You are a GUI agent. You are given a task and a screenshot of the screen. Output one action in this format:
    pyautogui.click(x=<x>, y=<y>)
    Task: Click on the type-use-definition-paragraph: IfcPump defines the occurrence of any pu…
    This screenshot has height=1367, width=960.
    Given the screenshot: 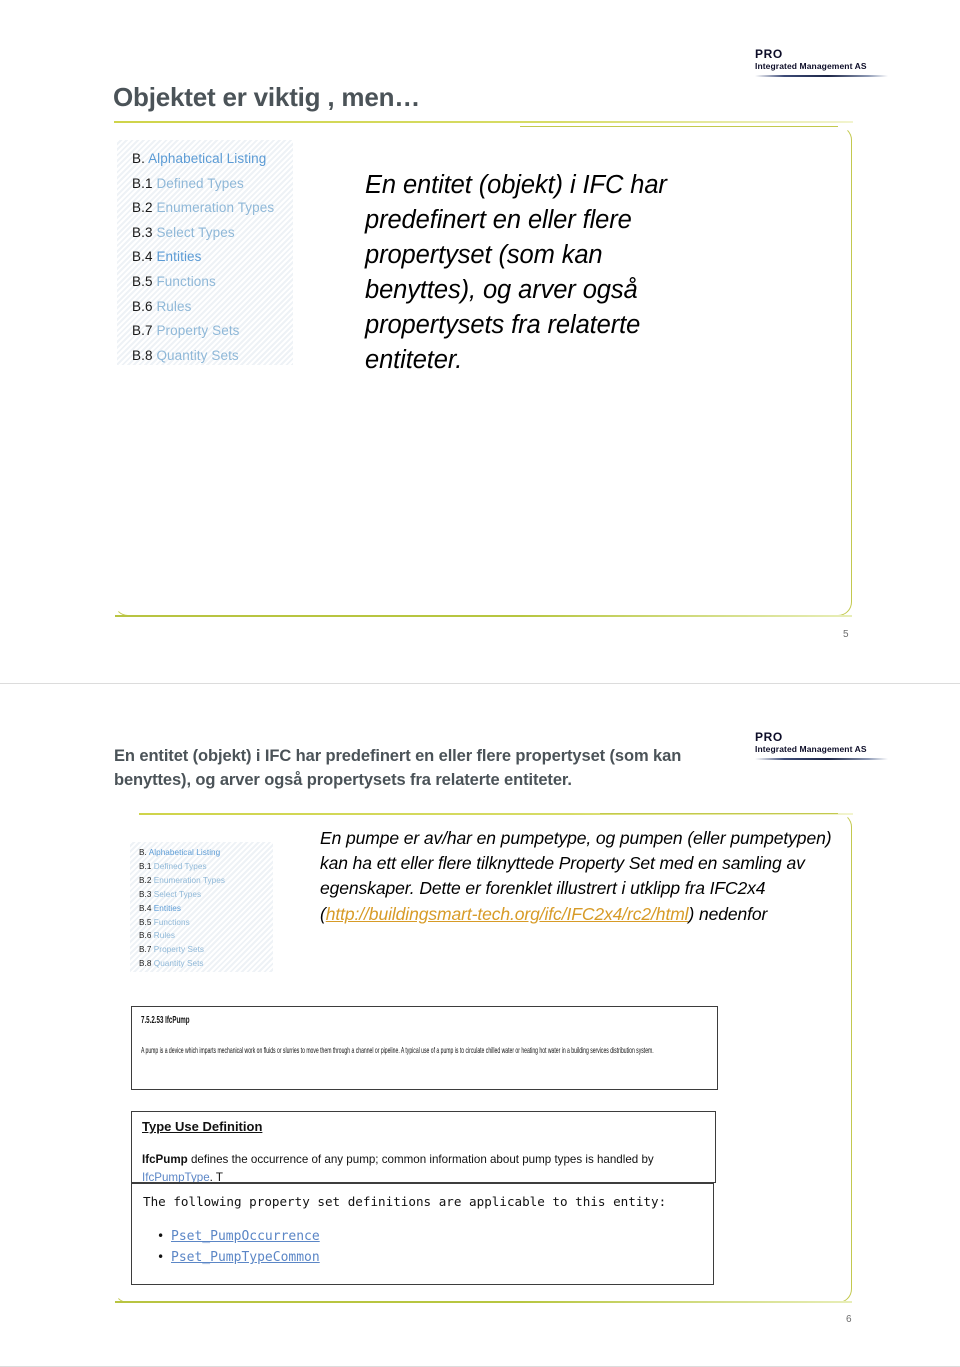 What is the action you would take?
    pyautogui.click(x=423, y=1167)
    